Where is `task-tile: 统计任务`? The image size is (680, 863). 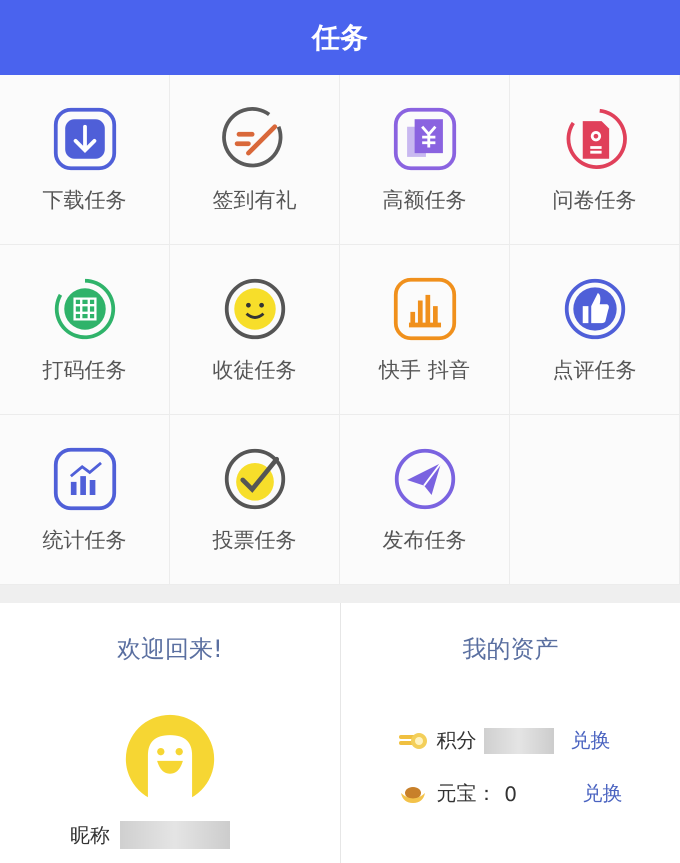 task-tile: 统计任务 is located at coordinates (85, 500).